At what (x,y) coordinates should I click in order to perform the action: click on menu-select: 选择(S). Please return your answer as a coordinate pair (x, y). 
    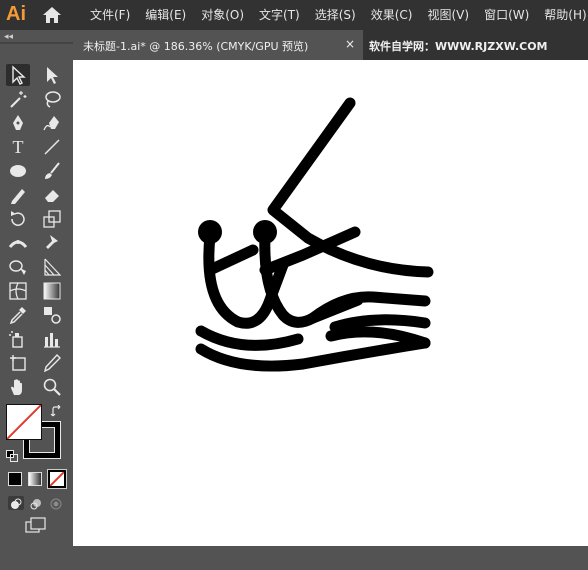
    Looking at the image, I should click on (335, 15).